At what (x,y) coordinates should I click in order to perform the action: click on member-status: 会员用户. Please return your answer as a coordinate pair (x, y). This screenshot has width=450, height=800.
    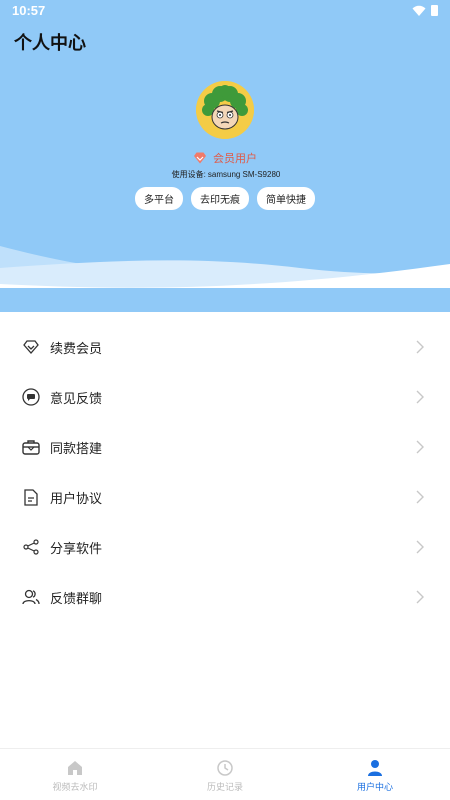
    Looking at the image, I should click on (225, 158).